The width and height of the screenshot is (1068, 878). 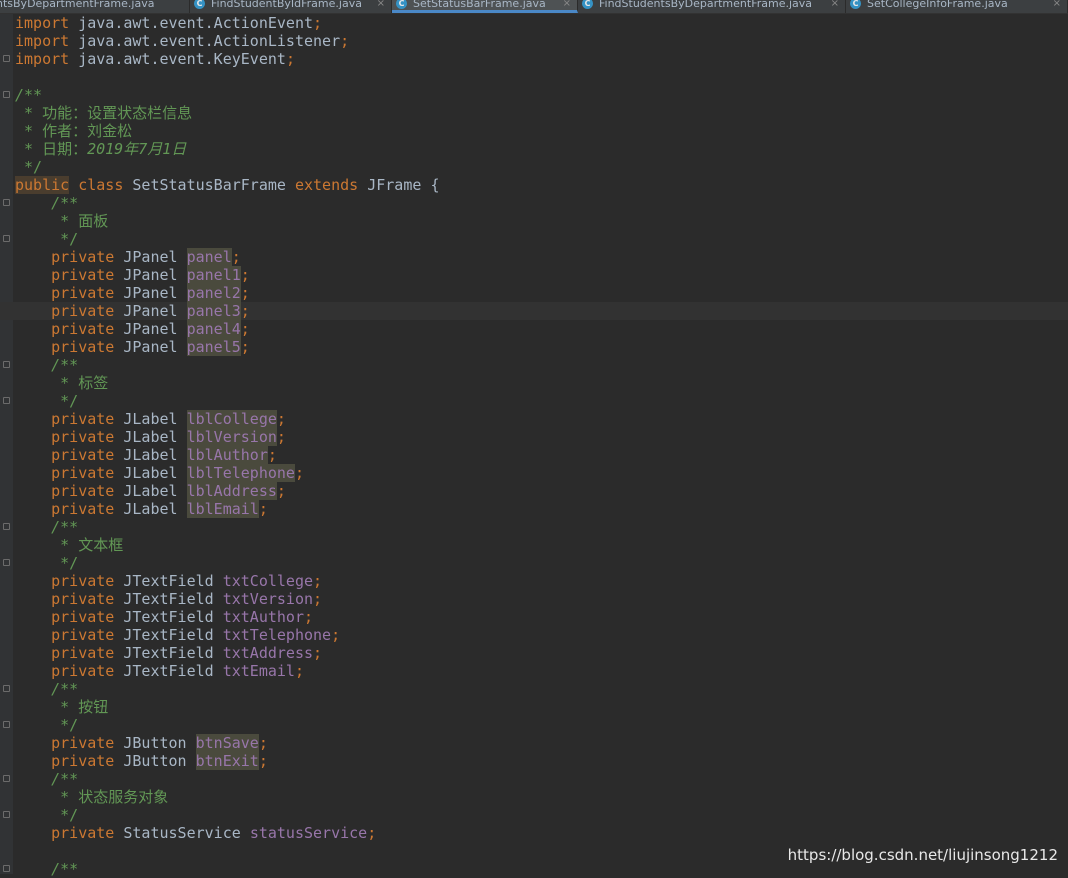 I want to click on field-declaration: private JLabel lblVersion;, so click(x=541, y=437).